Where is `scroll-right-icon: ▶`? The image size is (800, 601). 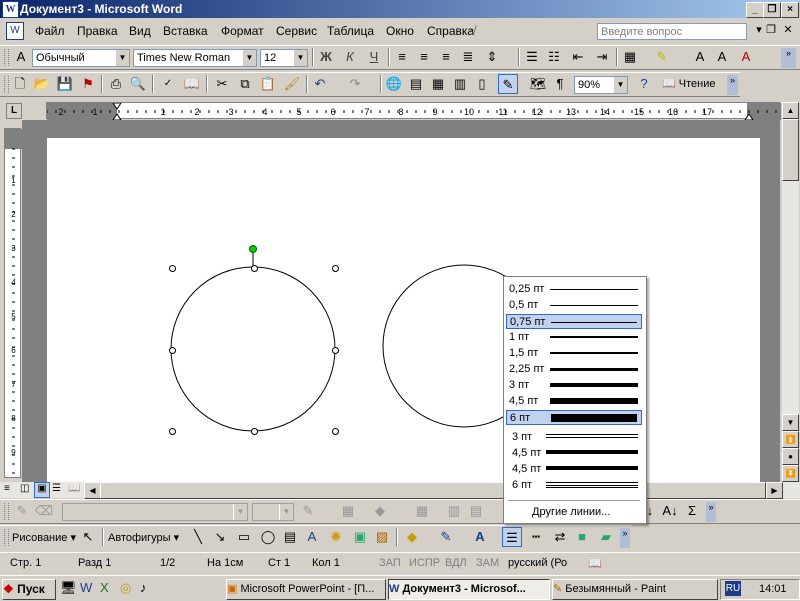
scroll-right-icon: ▶ is located at coordinates (774, 490).